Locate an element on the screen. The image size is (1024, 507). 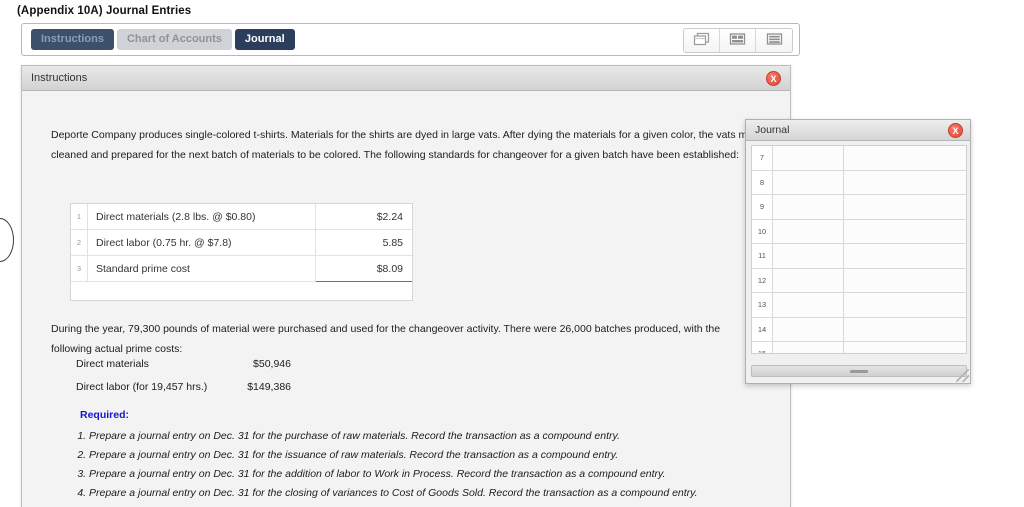
journal-window-title: Journal is located at coordinates (772, 130).